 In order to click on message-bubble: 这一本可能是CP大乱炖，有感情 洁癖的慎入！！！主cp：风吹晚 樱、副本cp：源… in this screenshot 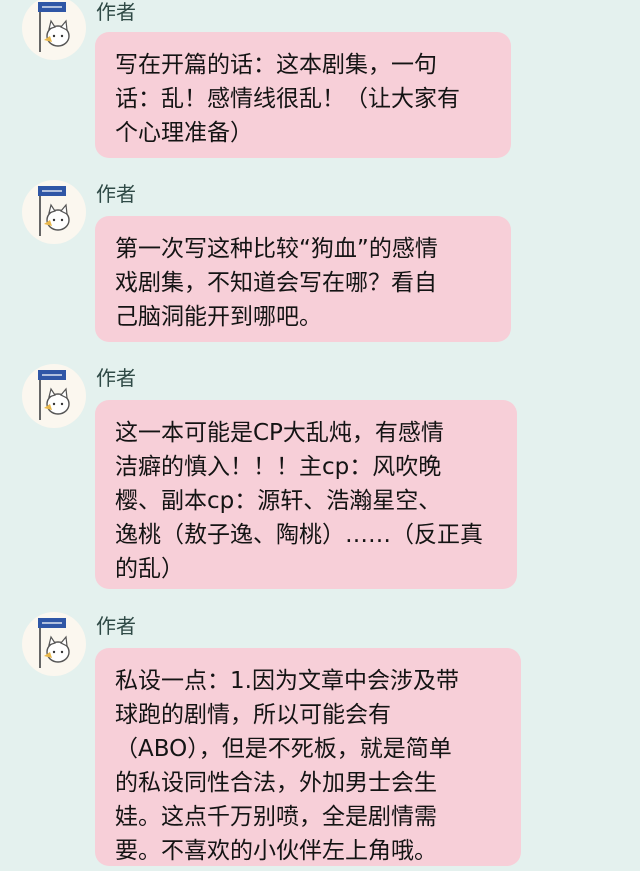, I will do `click(306, 494)`.